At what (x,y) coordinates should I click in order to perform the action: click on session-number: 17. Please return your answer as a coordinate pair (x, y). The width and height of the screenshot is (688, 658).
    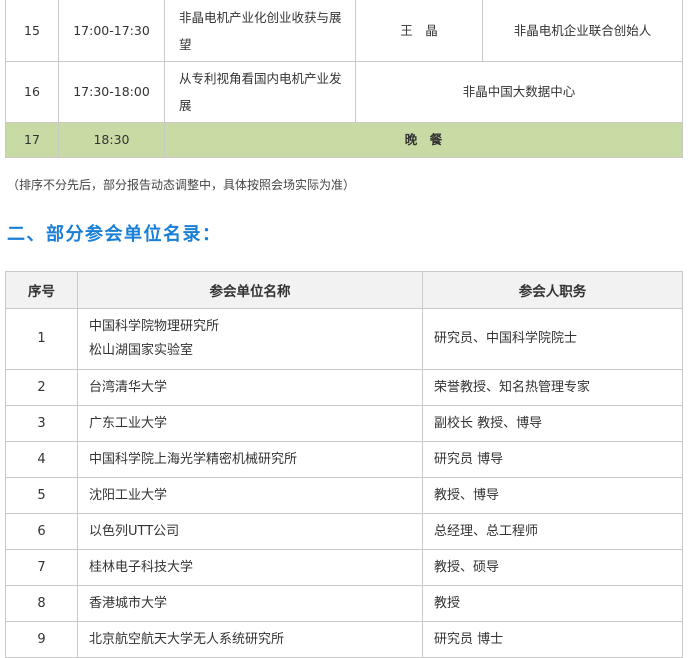
    Looking at the image, I should click on (32, 140).